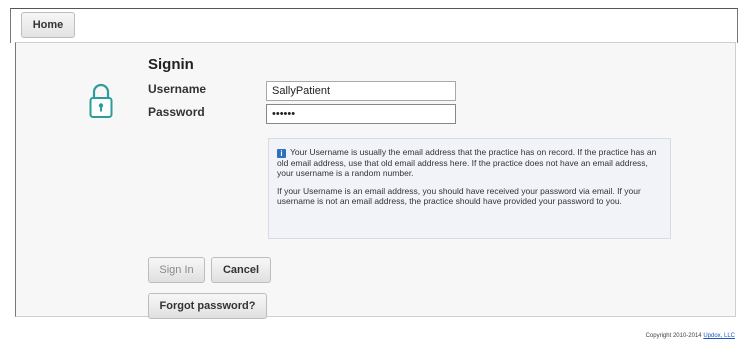  I want to click on cancel-button: Cancel, so click(241, 270).